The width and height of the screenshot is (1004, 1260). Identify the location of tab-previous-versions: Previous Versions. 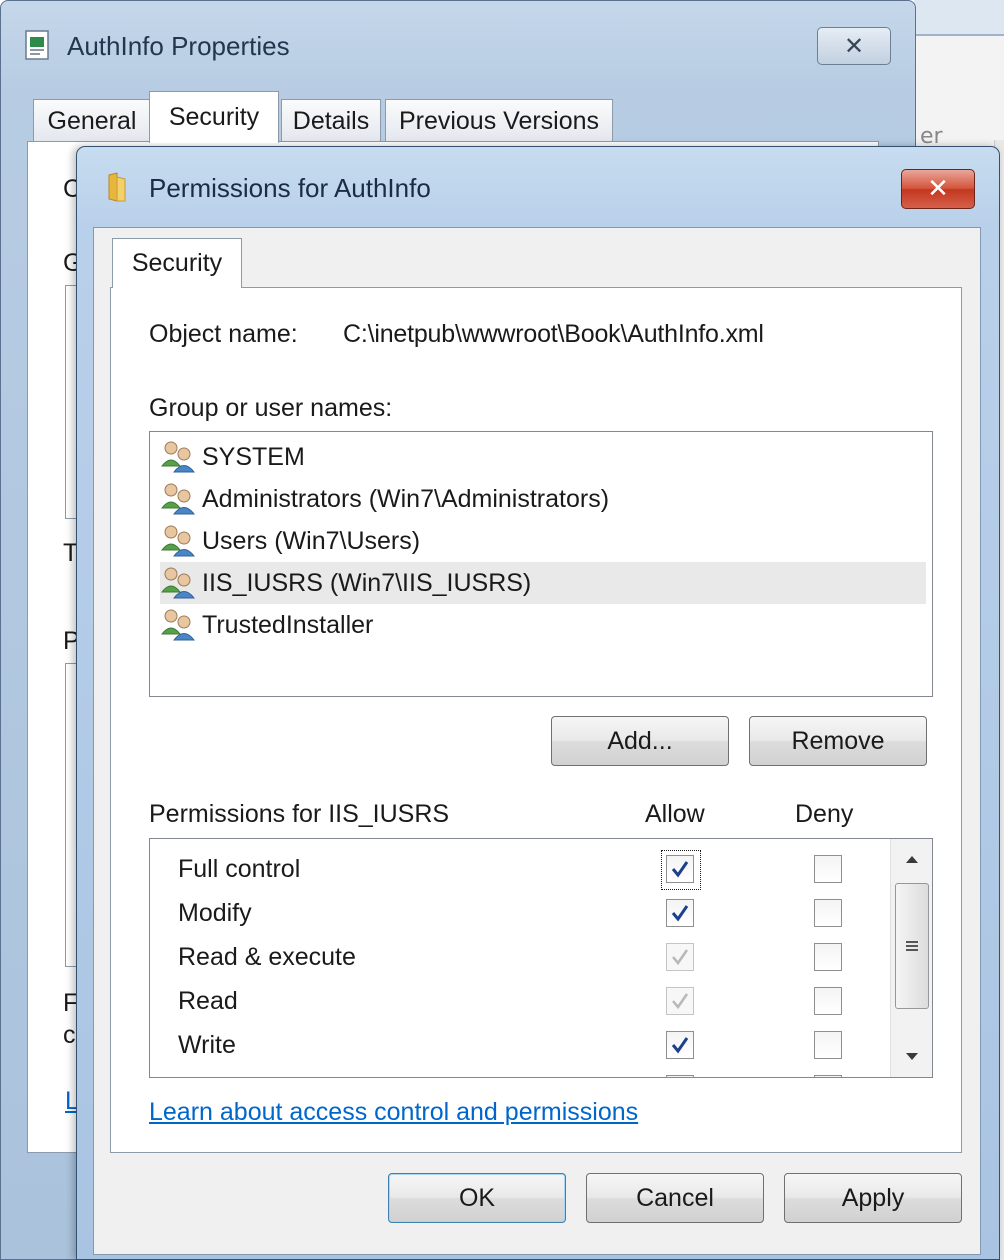
(499, 121).